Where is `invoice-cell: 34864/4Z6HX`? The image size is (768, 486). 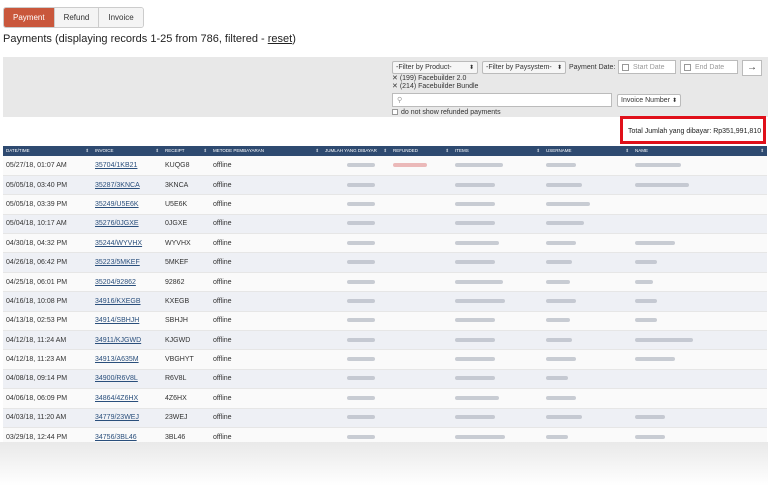
invoice-cell: 34864/4Z6HX is located at coordinates (127, 398).